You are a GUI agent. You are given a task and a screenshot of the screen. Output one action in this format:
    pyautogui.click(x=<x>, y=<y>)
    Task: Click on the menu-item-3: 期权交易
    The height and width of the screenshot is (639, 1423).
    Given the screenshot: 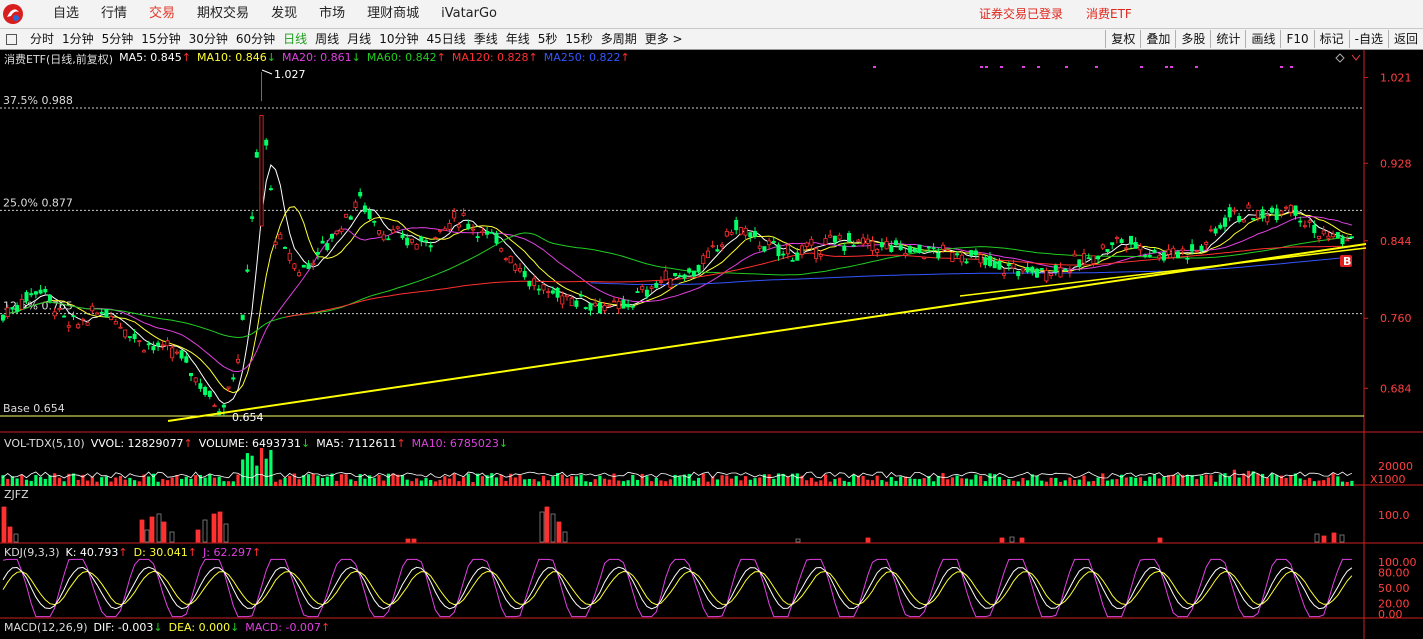 What is the action you would take?
    pyautogui.click(x=223, y=14)
    